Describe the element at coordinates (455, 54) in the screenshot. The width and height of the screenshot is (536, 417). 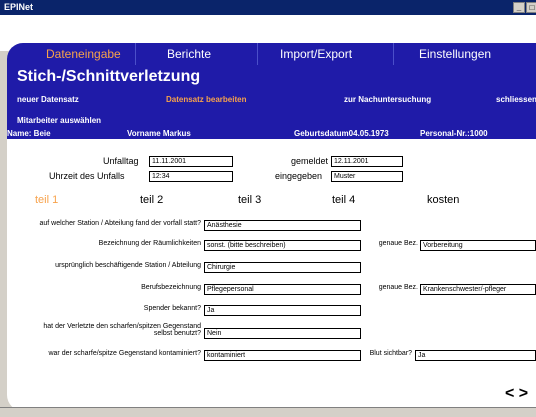
I see `nav-einstellungen: Einstellungen` at that location.